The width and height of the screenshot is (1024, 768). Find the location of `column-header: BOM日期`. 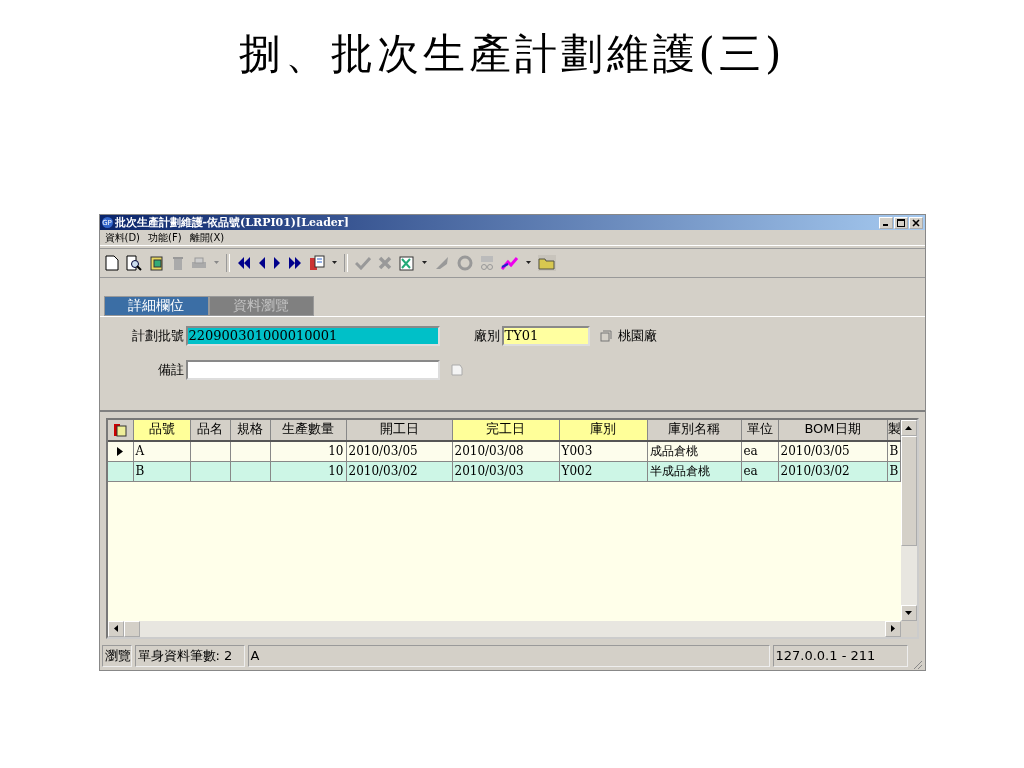

column-header: BOM日期 is located at coordinates (833, 429).